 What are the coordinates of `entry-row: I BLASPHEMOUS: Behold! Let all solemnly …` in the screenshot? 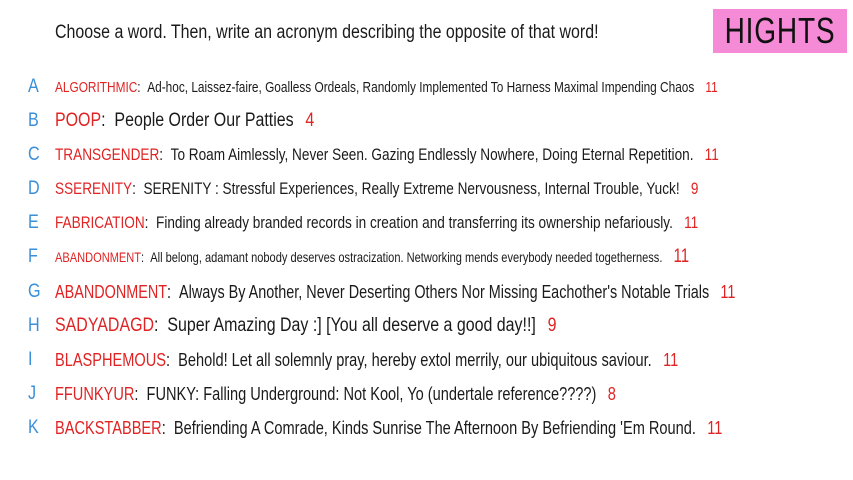 It's located at (426, 360).